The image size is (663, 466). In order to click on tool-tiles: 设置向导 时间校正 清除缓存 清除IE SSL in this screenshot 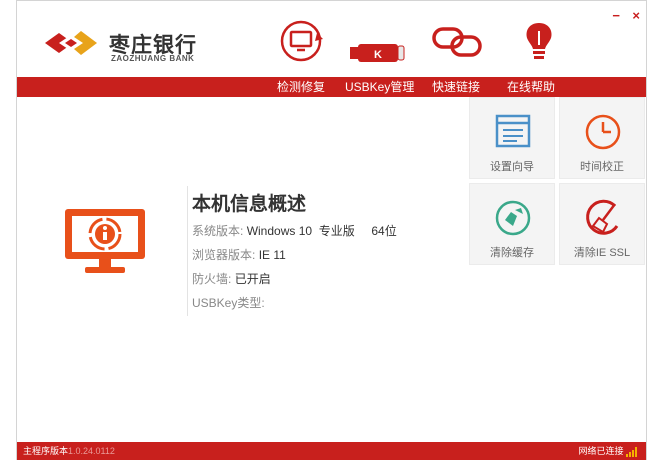, I will do `click(558, 182)`.